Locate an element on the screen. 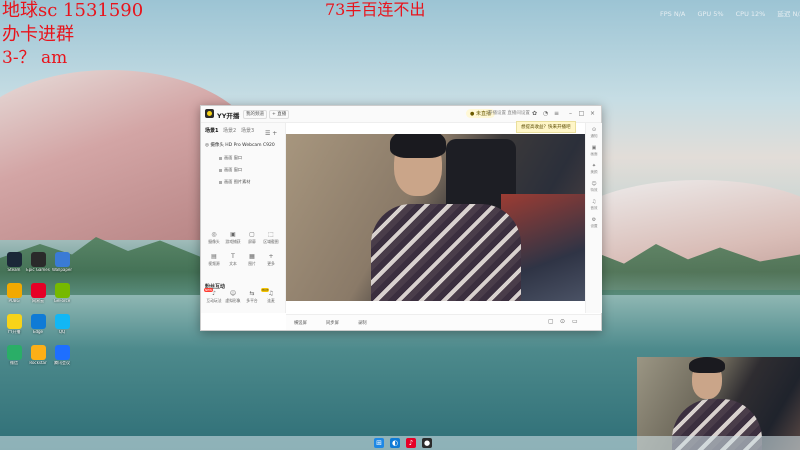 This screenshot has width=800, height=450. tool-icon: ▢ is located at coordinates (252, 234).